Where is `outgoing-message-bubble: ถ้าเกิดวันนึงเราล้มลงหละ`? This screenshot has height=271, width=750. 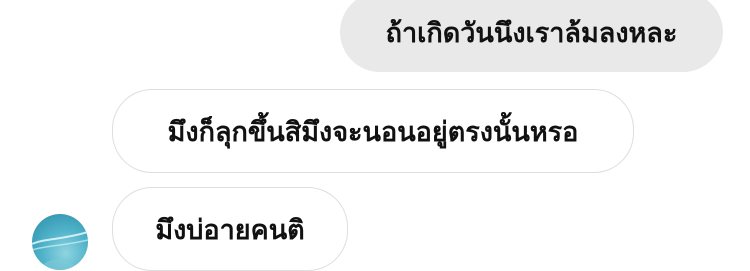 outgoing-message-bubble: ถ้าเกิดวันนึงเราล้มลงหละ is located at coordinates (531, 36).